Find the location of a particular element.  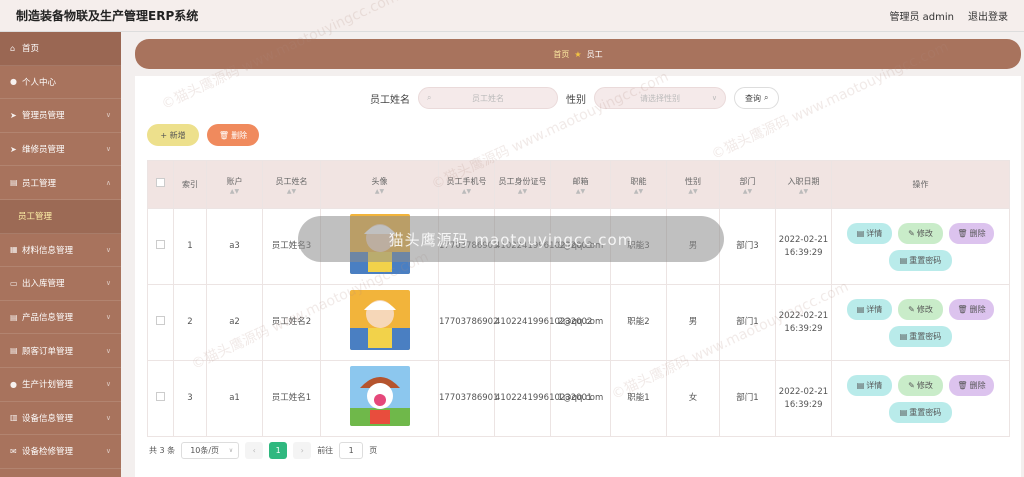

sidebar-item-plan: ● 生产计划管理 ∨ is located at coordinates (60, 385).